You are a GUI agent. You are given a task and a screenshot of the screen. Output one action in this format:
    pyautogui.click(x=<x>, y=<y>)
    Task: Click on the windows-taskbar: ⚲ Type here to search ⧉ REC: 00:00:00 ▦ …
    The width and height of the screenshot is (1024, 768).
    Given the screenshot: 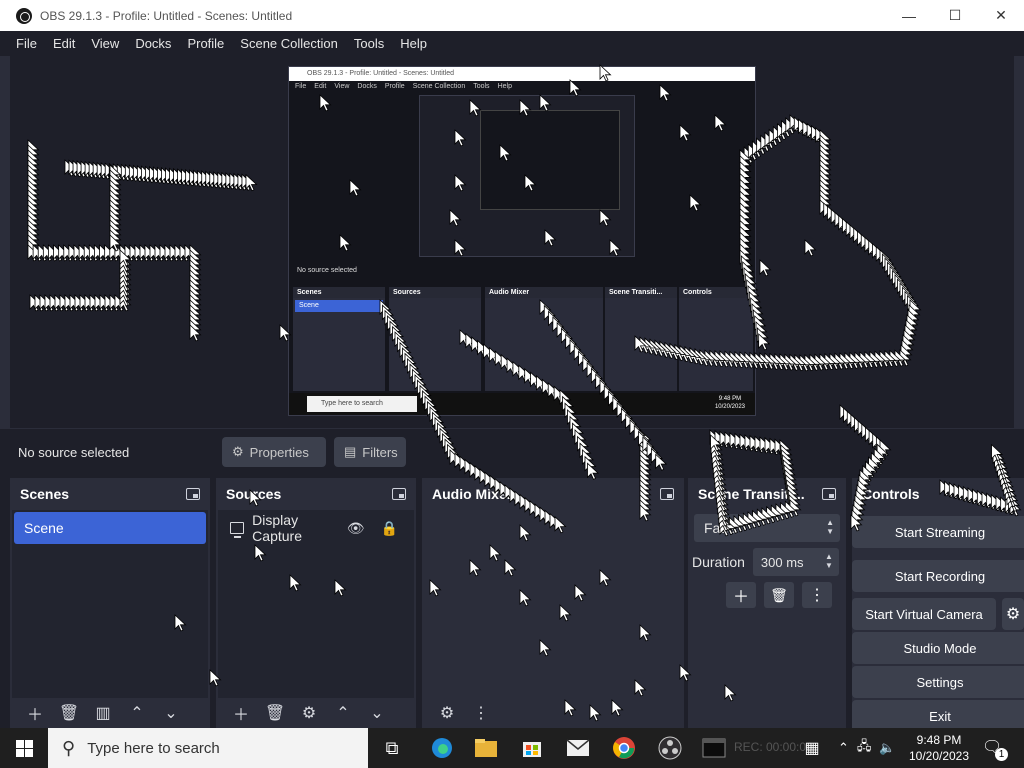 What is the action you would take?
    pyautogui.click(x=512, y=748)
    